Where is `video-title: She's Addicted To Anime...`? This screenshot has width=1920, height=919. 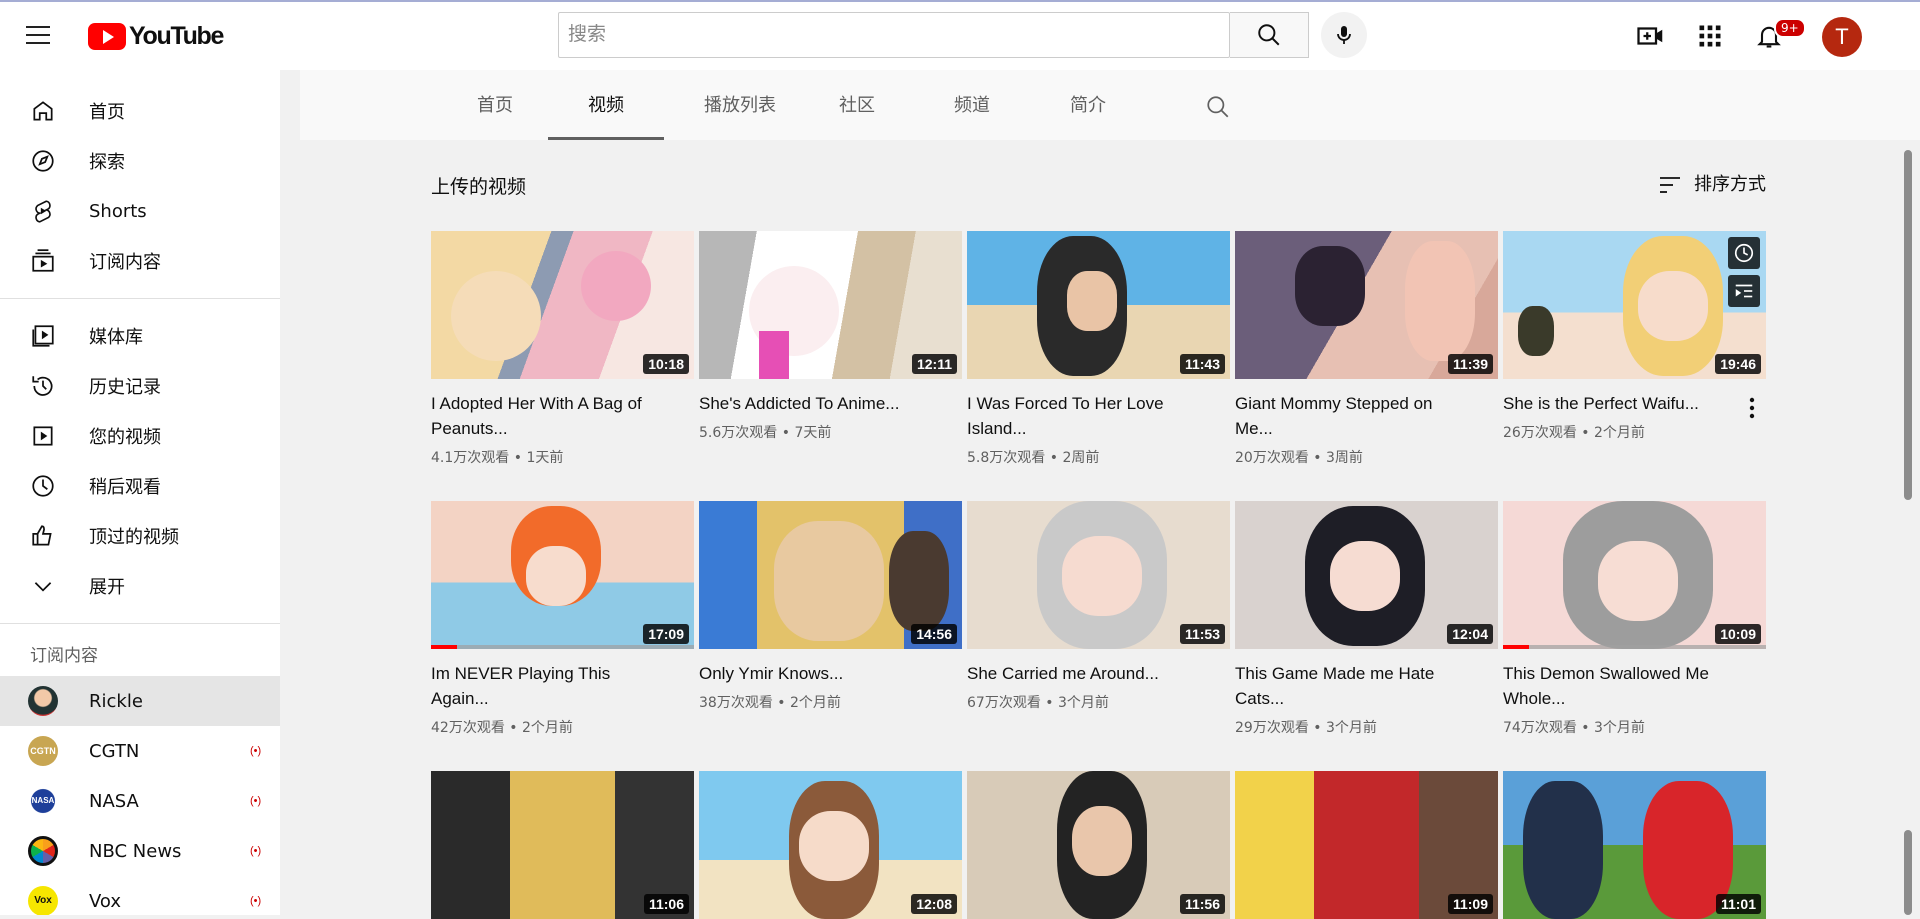
video-title: She's Addicted To Anime... is located at coordinates (815, 403).